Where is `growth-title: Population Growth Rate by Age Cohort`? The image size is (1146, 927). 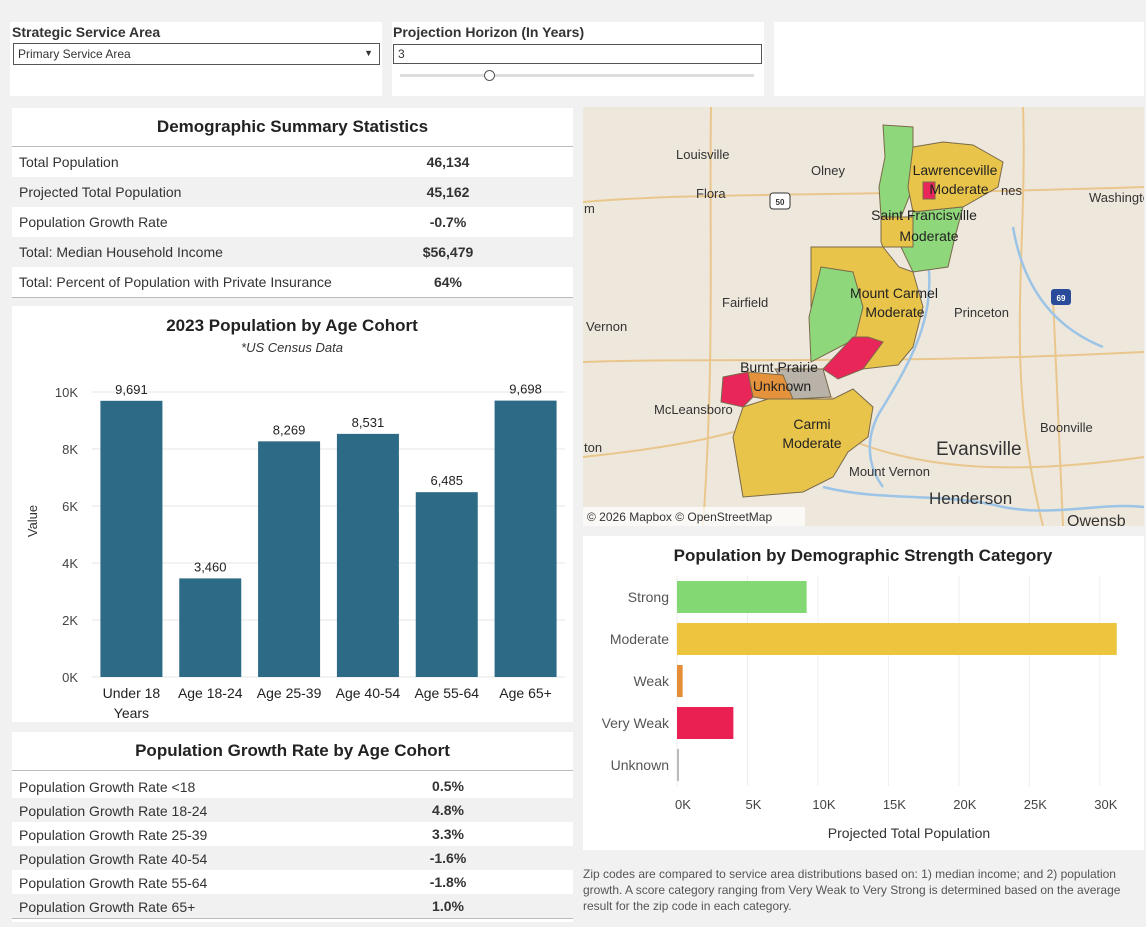
growth-title: Population Growth Rate by Age Cohort is located at coordinates (292, 750).